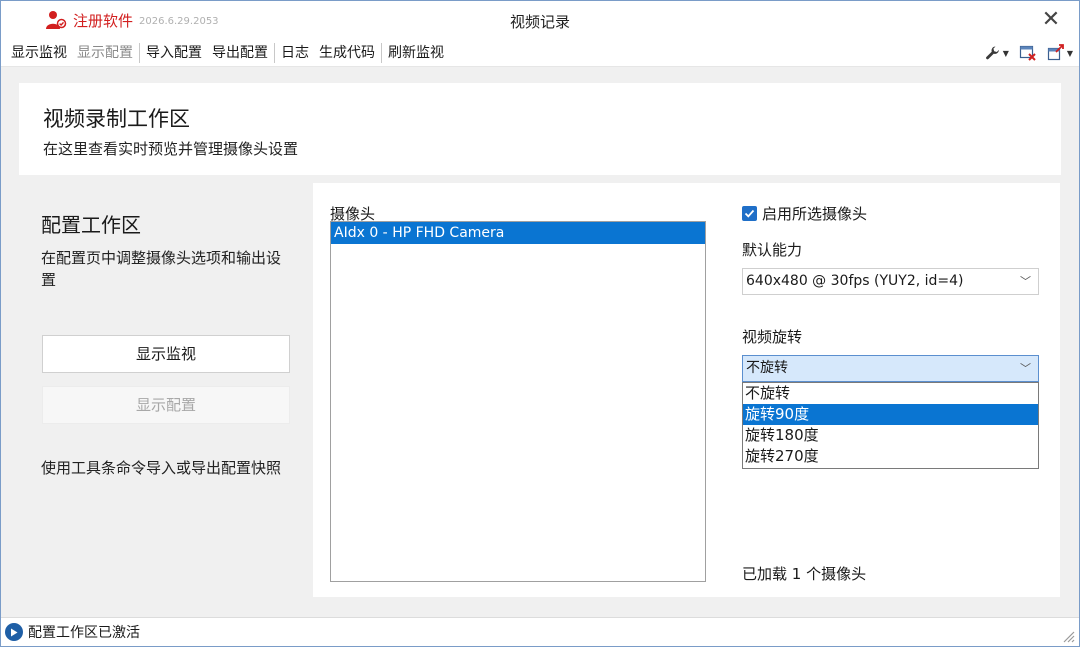  I want to click on export-icon, so click(1055, 52).